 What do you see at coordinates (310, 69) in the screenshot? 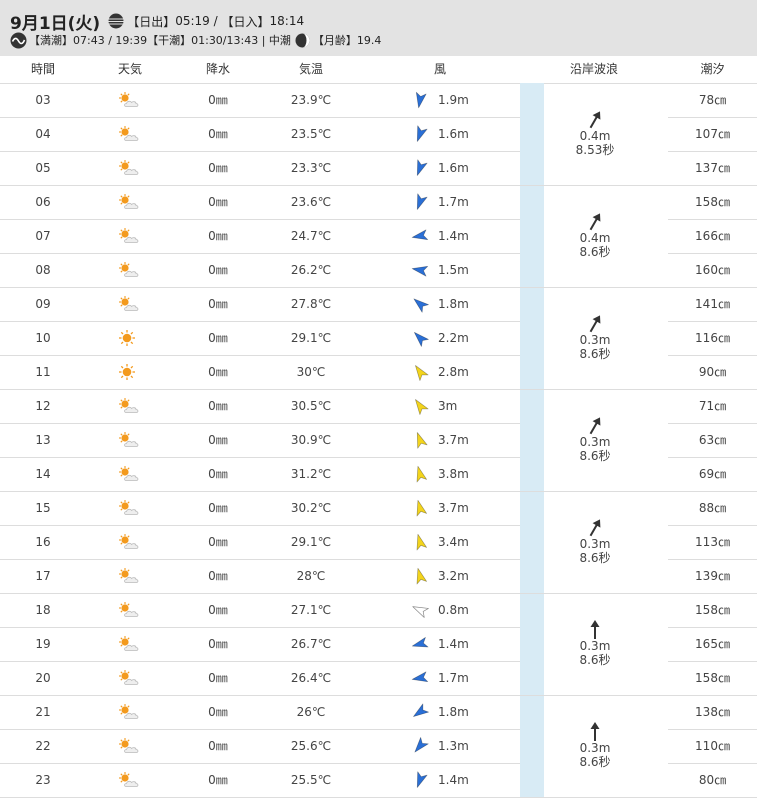
I see `col-temp-header: 気温` at bounding box center [310, 69].